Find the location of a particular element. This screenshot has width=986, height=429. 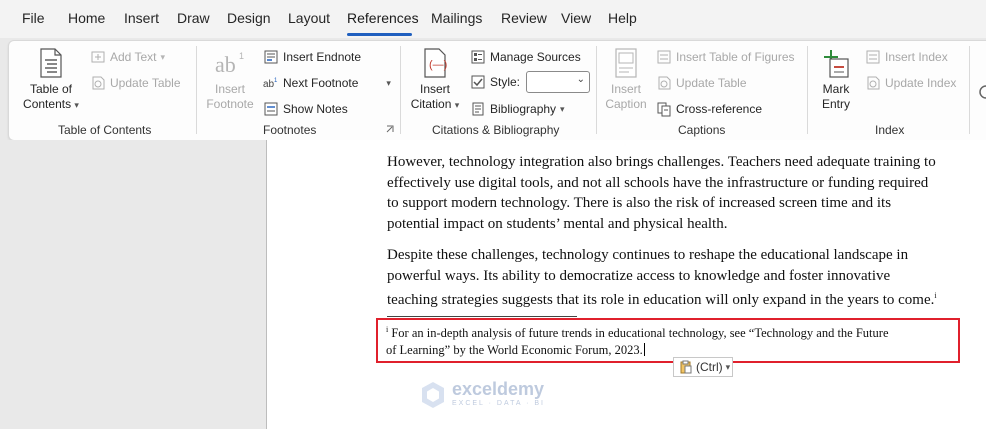

tab-layout: Layout is located at coordinates (309, 18).